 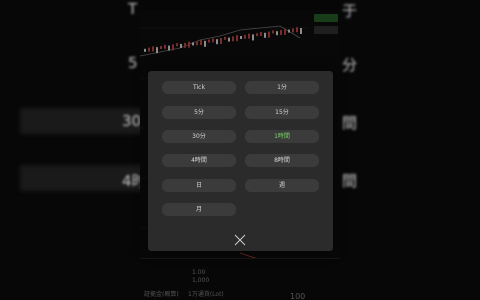 I want to click on ghost-text: 4时, so click(x=131, y=181).